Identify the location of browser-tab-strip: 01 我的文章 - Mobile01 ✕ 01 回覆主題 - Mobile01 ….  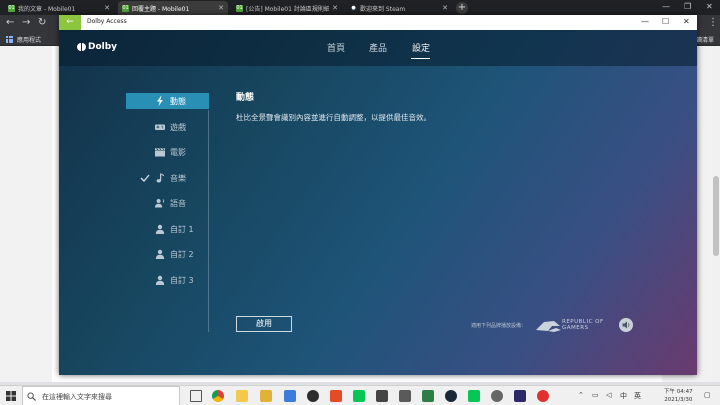
(360, 7).